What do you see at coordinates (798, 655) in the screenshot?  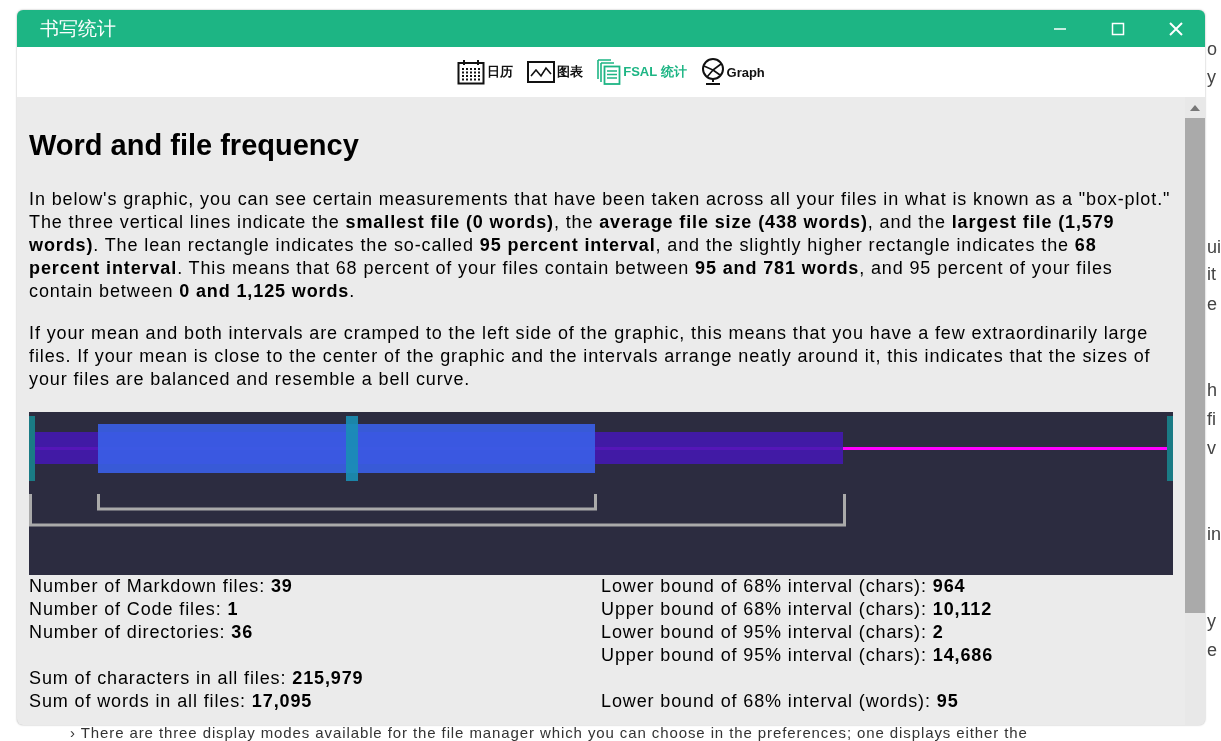 I see `stat-line: Upper bound of 95% interval (chars): 14,686` at bounding box center [798, 655].